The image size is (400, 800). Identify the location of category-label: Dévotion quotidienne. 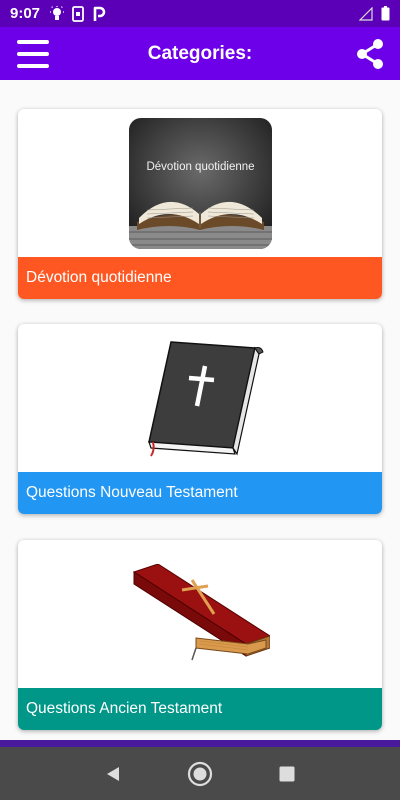
(200, 278).